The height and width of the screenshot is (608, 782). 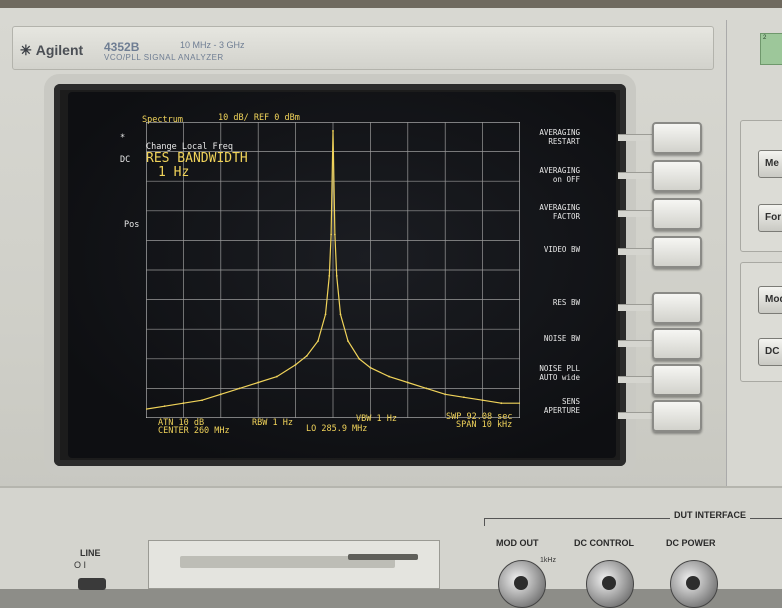 I want to click on line-power-symbols: O I, so click(x=80, y=565).